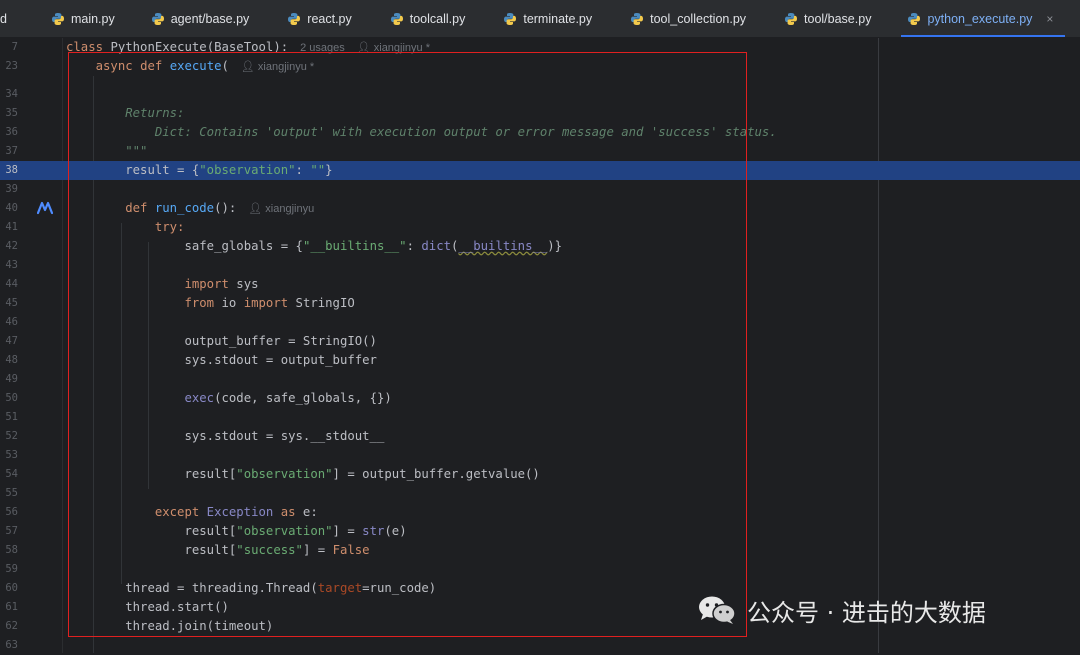  I want to click on code-line: 34, so click(540, 94).